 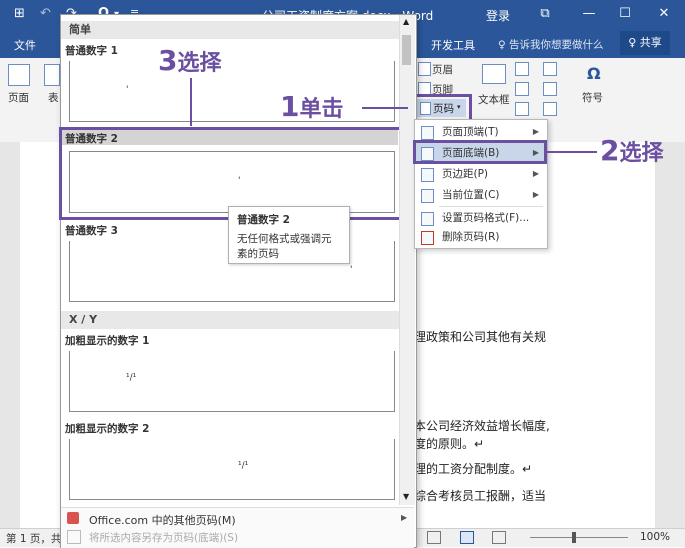 I want to click on save-selection-item: 将所选内容另存为页码(底端)(S), so click(x=164, y=538).